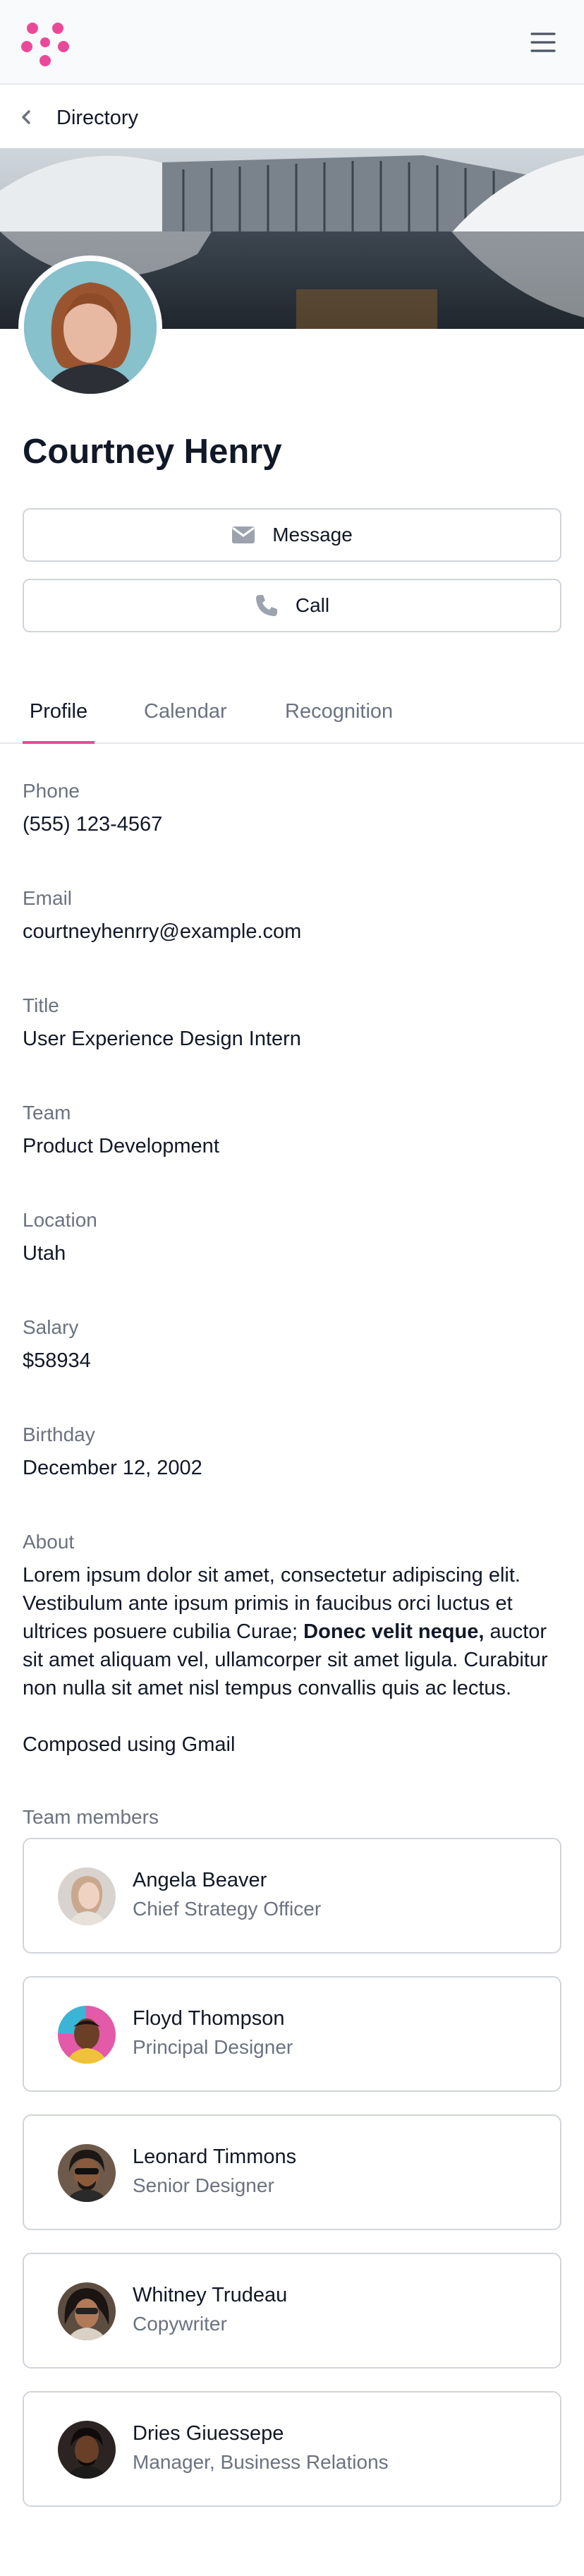 This screenshot has height=2576, width=584. What do you see at coordinates (543, 42) in the screenshot?
I see `hamburger-menu-icon` at bounding box center [543, 42].